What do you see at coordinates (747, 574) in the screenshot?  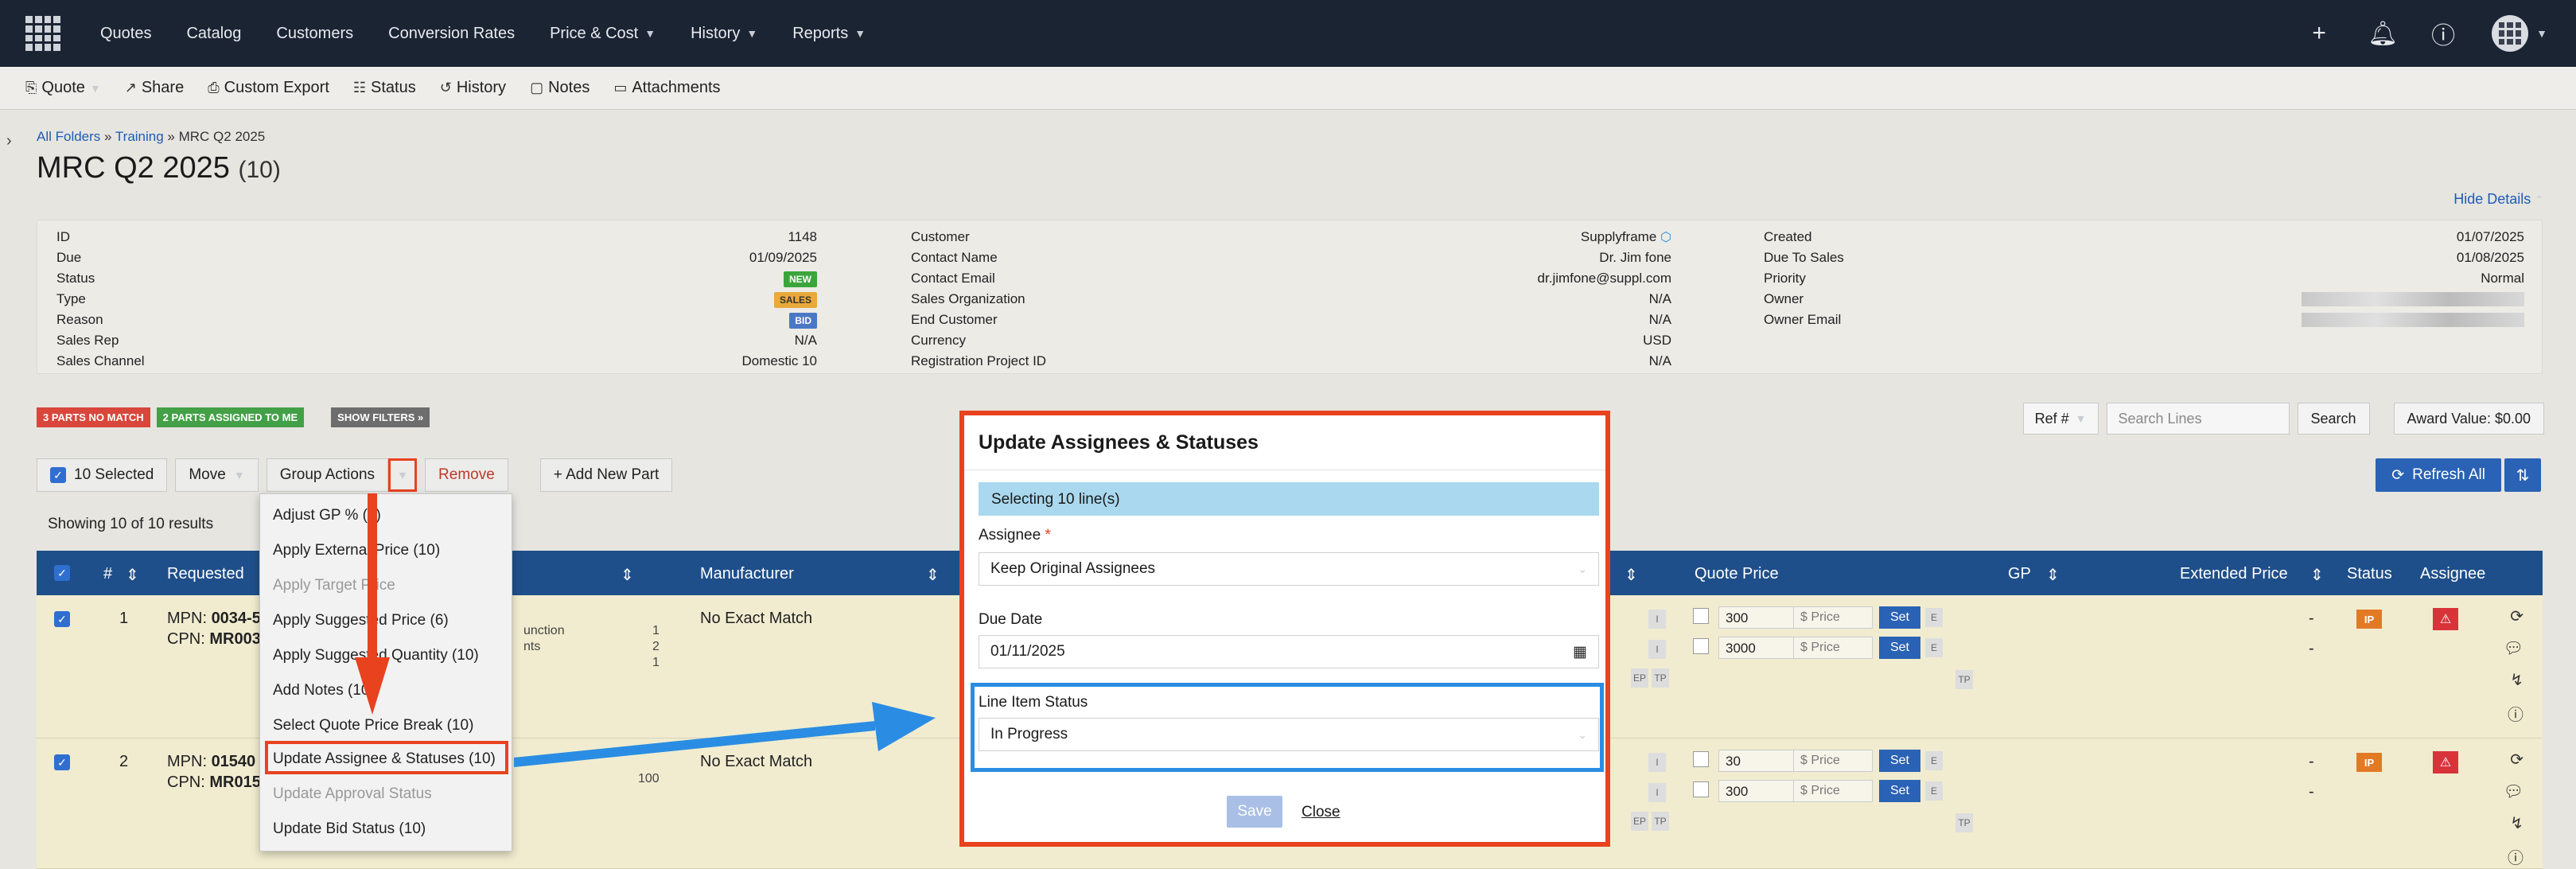 I see `col-header-manufacturer: Manufacturer` at bounding box center [747, 574].